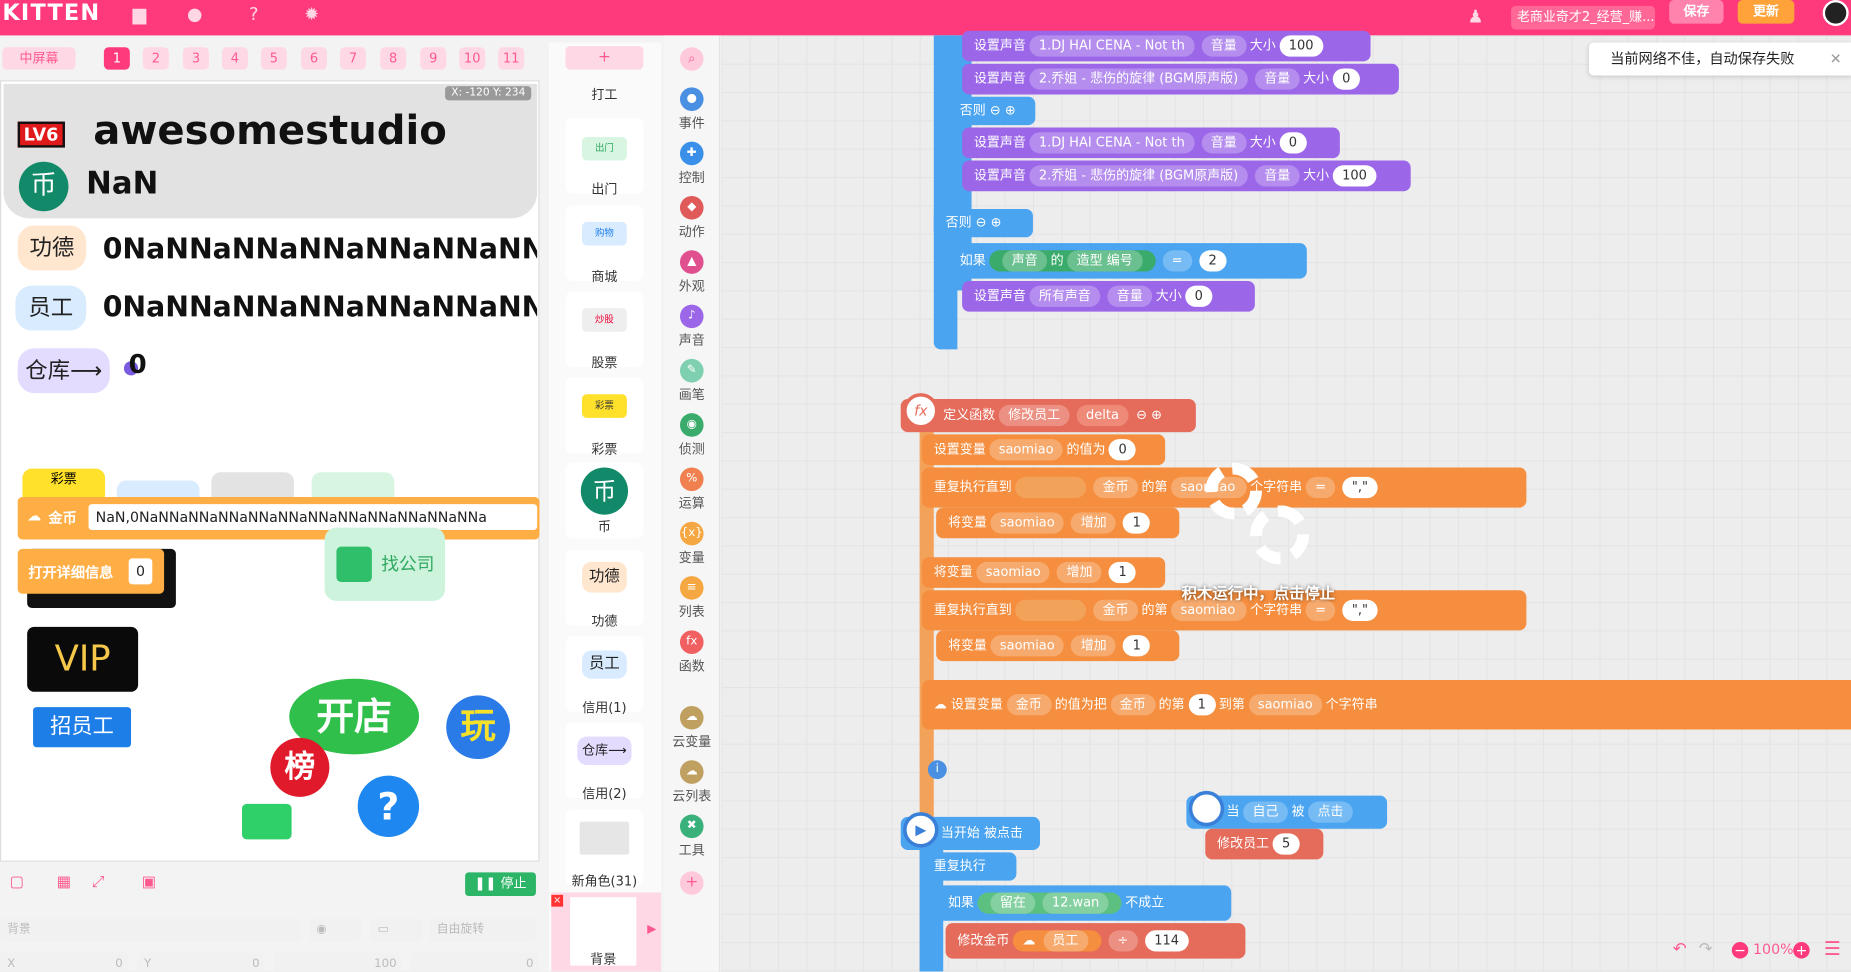  I want to click on background-panel: × 背景 ▶, so click(606, 932).